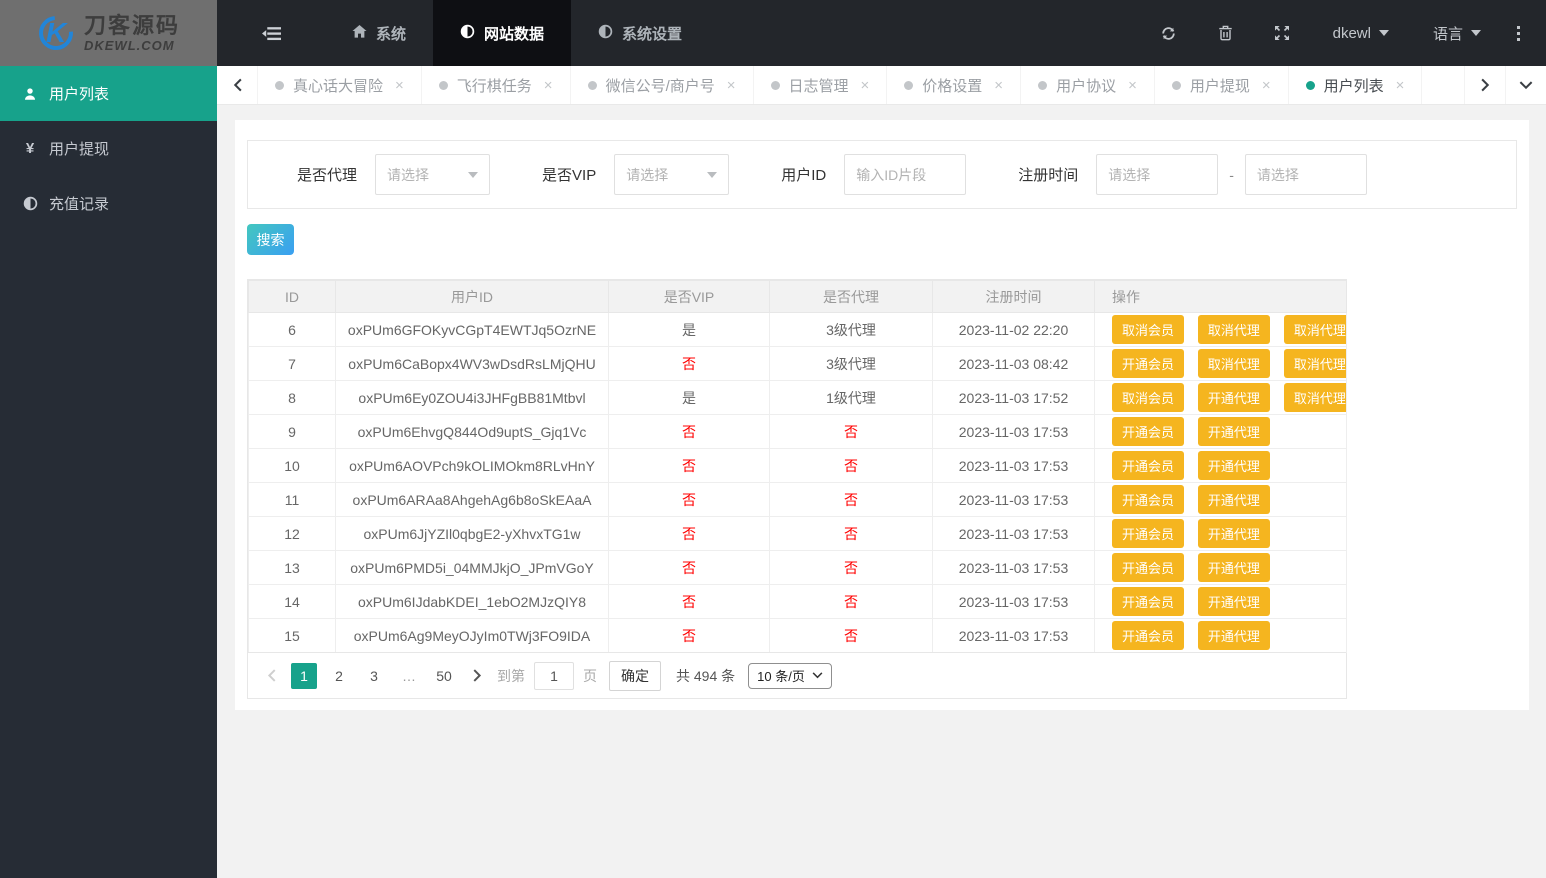  What do you see at coordinates (1457, 33) in the screenshot?
I see `language-menu: 语言` at bounding box center [1457, 33].